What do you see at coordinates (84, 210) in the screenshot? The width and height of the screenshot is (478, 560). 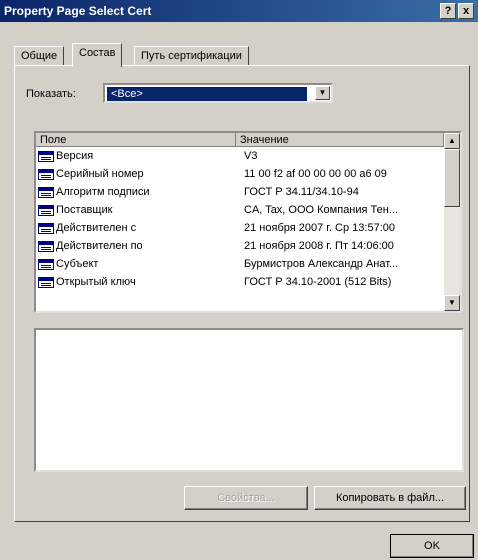 I see `field-name: Поставщик` at bounding box center [84, 210].